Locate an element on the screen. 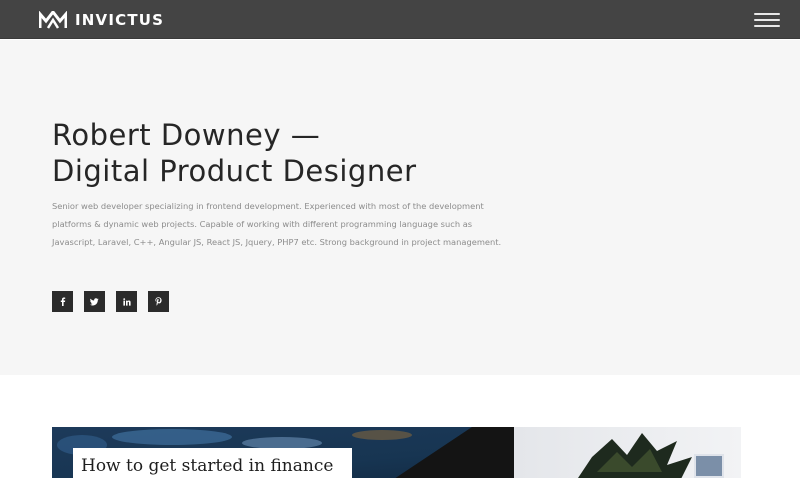 This screenshot has width=800, height=478. post-title: How to get started in finance is located at coordinates (207, 466).